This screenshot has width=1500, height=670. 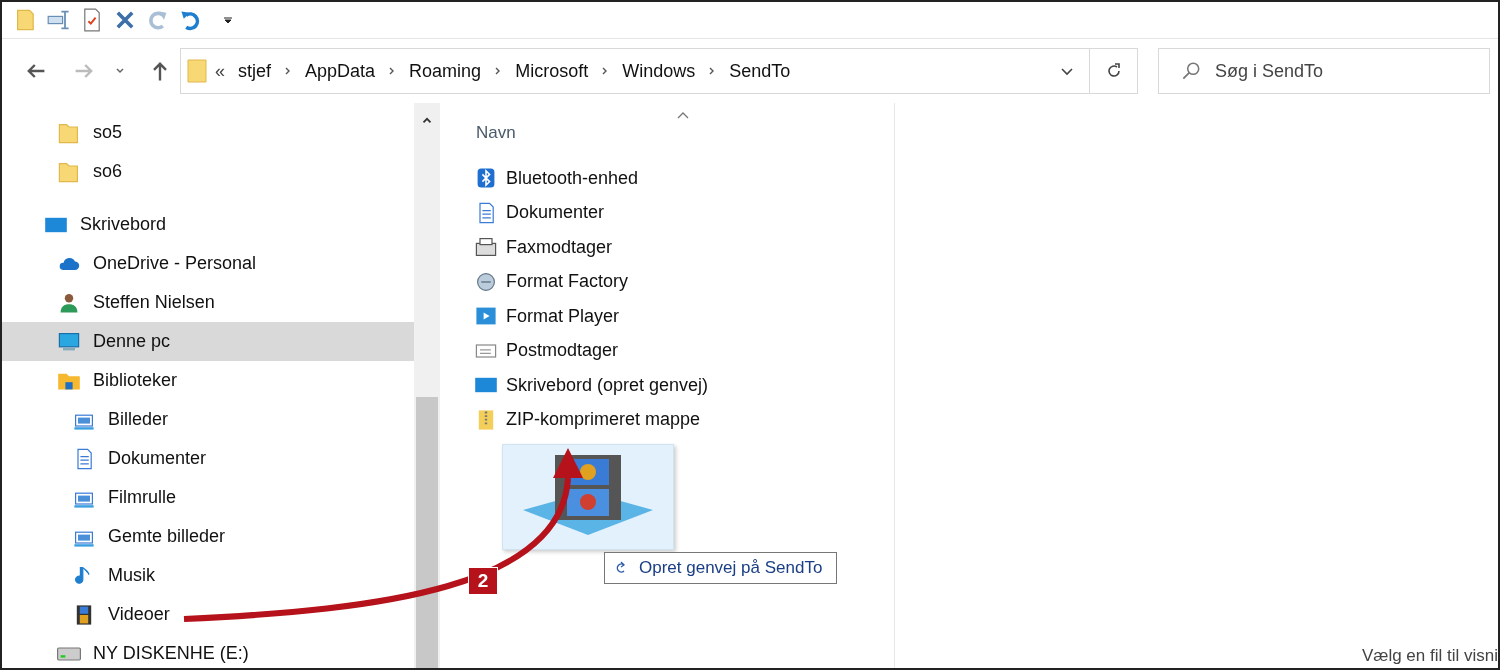 I want to click on address-bar: « stjef AppData Roaming Microsoft Windows SendTo, so click(x=635, y=71).